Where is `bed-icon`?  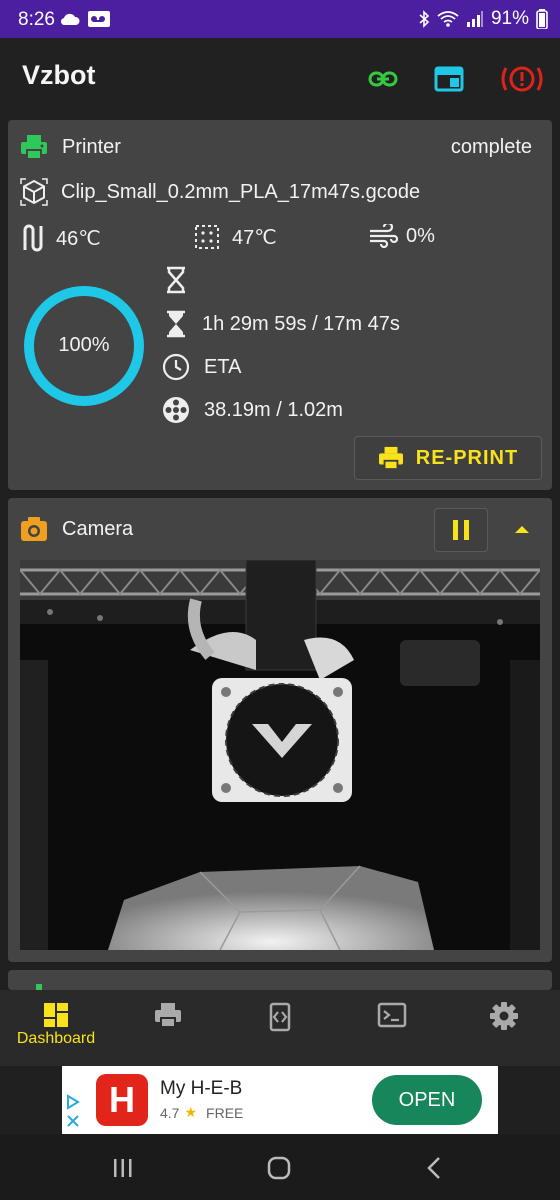 bed-icon is located at coordinates (207, 237).